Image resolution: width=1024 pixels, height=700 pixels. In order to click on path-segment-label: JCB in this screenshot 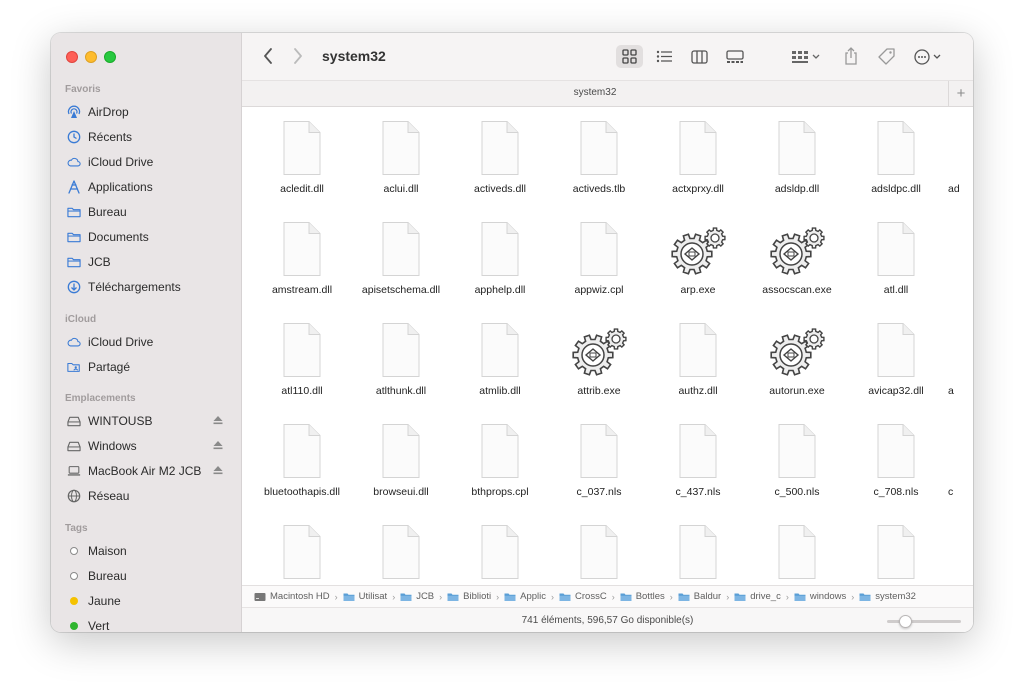, I will do `click(425, 596)`.